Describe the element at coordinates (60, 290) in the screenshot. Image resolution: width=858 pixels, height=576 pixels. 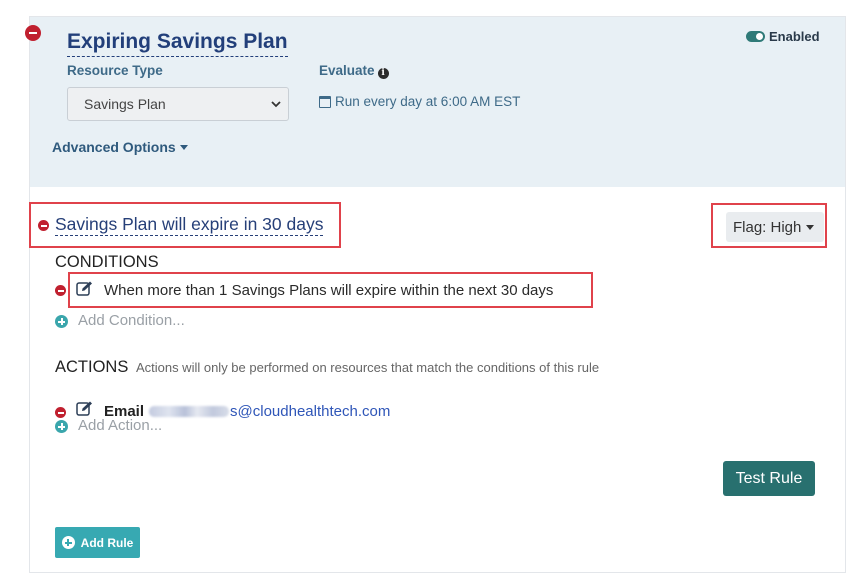
I see `remove-condition-icon` at that location.